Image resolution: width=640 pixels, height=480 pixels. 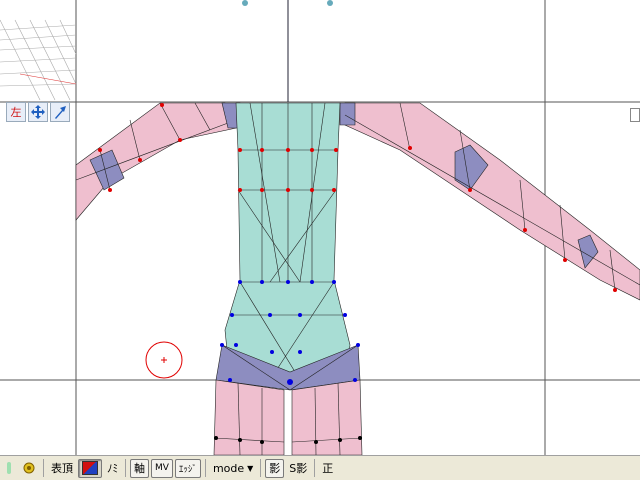 What do you see at coordinates (60, 112) in the screenshot?
I see `rotate-arrow-icon` at bounding box center [60, 112].